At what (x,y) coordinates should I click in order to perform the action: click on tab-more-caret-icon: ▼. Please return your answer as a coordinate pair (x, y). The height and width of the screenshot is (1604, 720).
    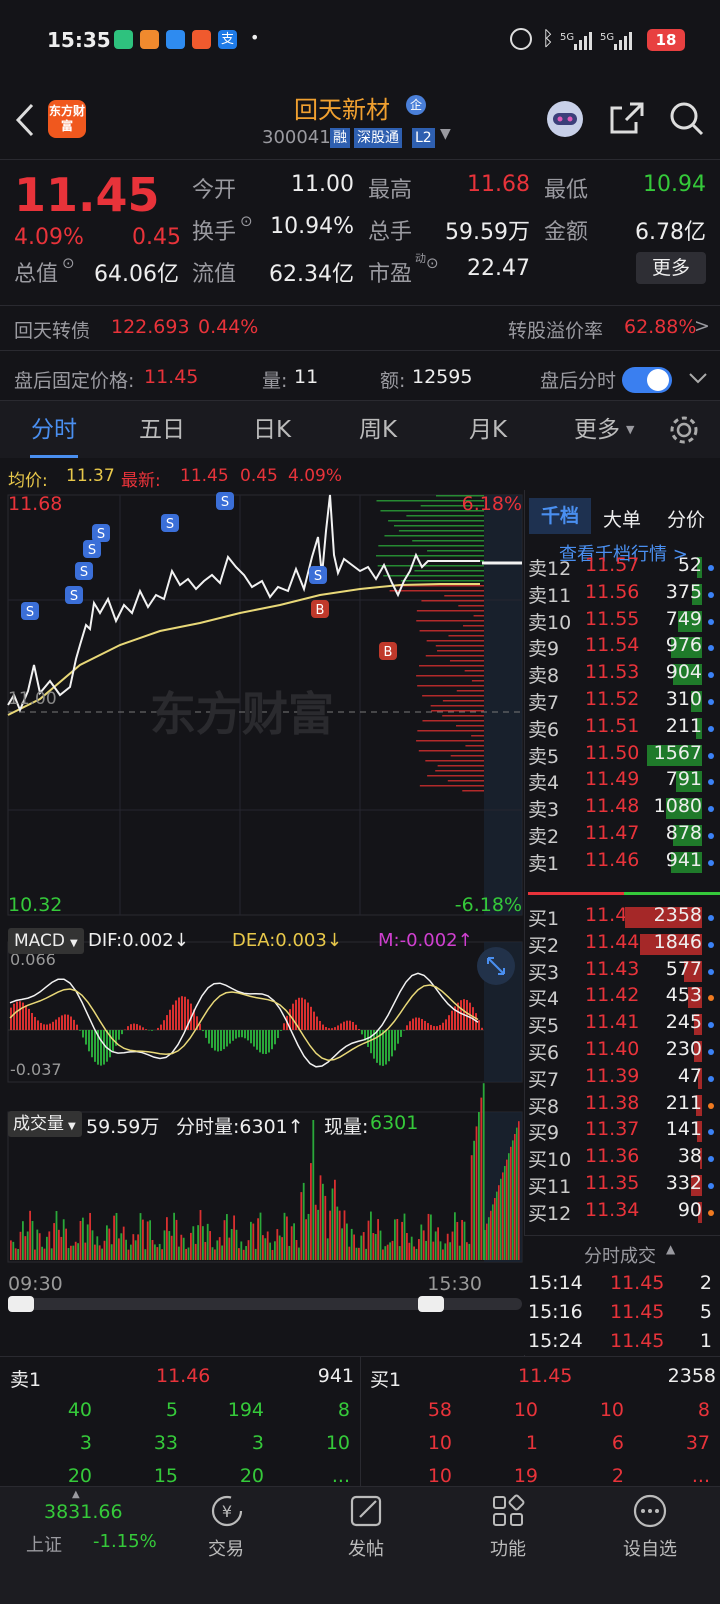
    Looking at the image, I should click on (630, 429).